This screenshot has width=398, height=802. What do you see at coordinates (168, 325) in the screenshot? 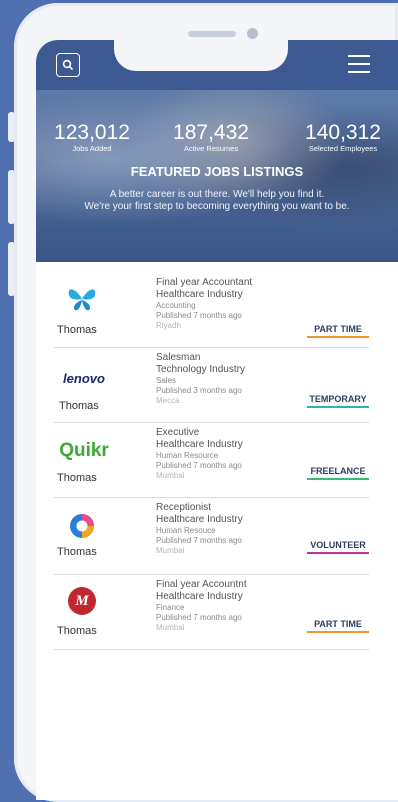
I see `job-location: Riyadh` at bounding box center [168, 325].